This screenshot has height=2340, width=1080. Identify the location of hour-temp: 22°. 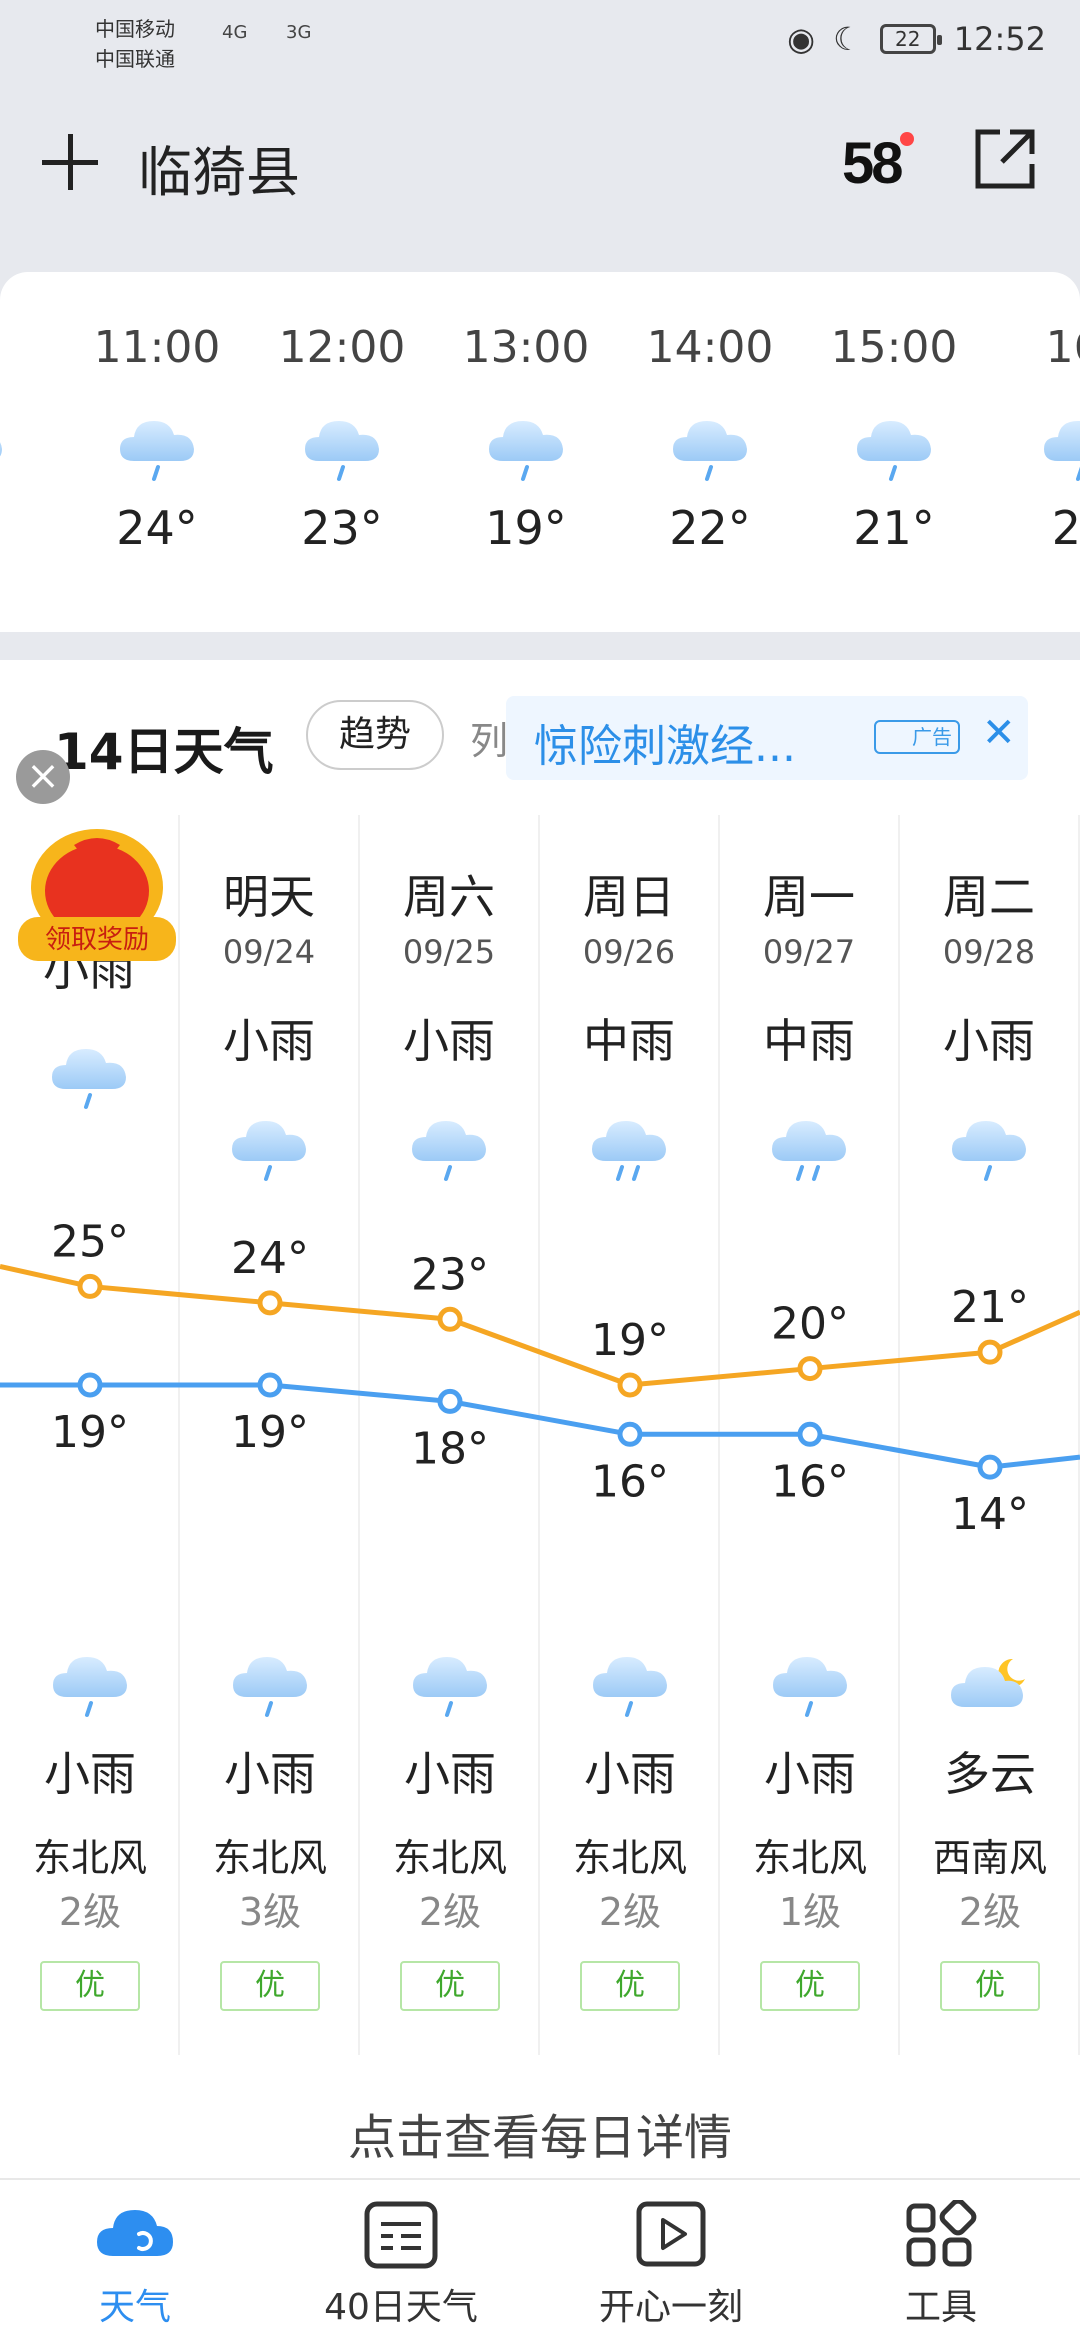
(710, 528).